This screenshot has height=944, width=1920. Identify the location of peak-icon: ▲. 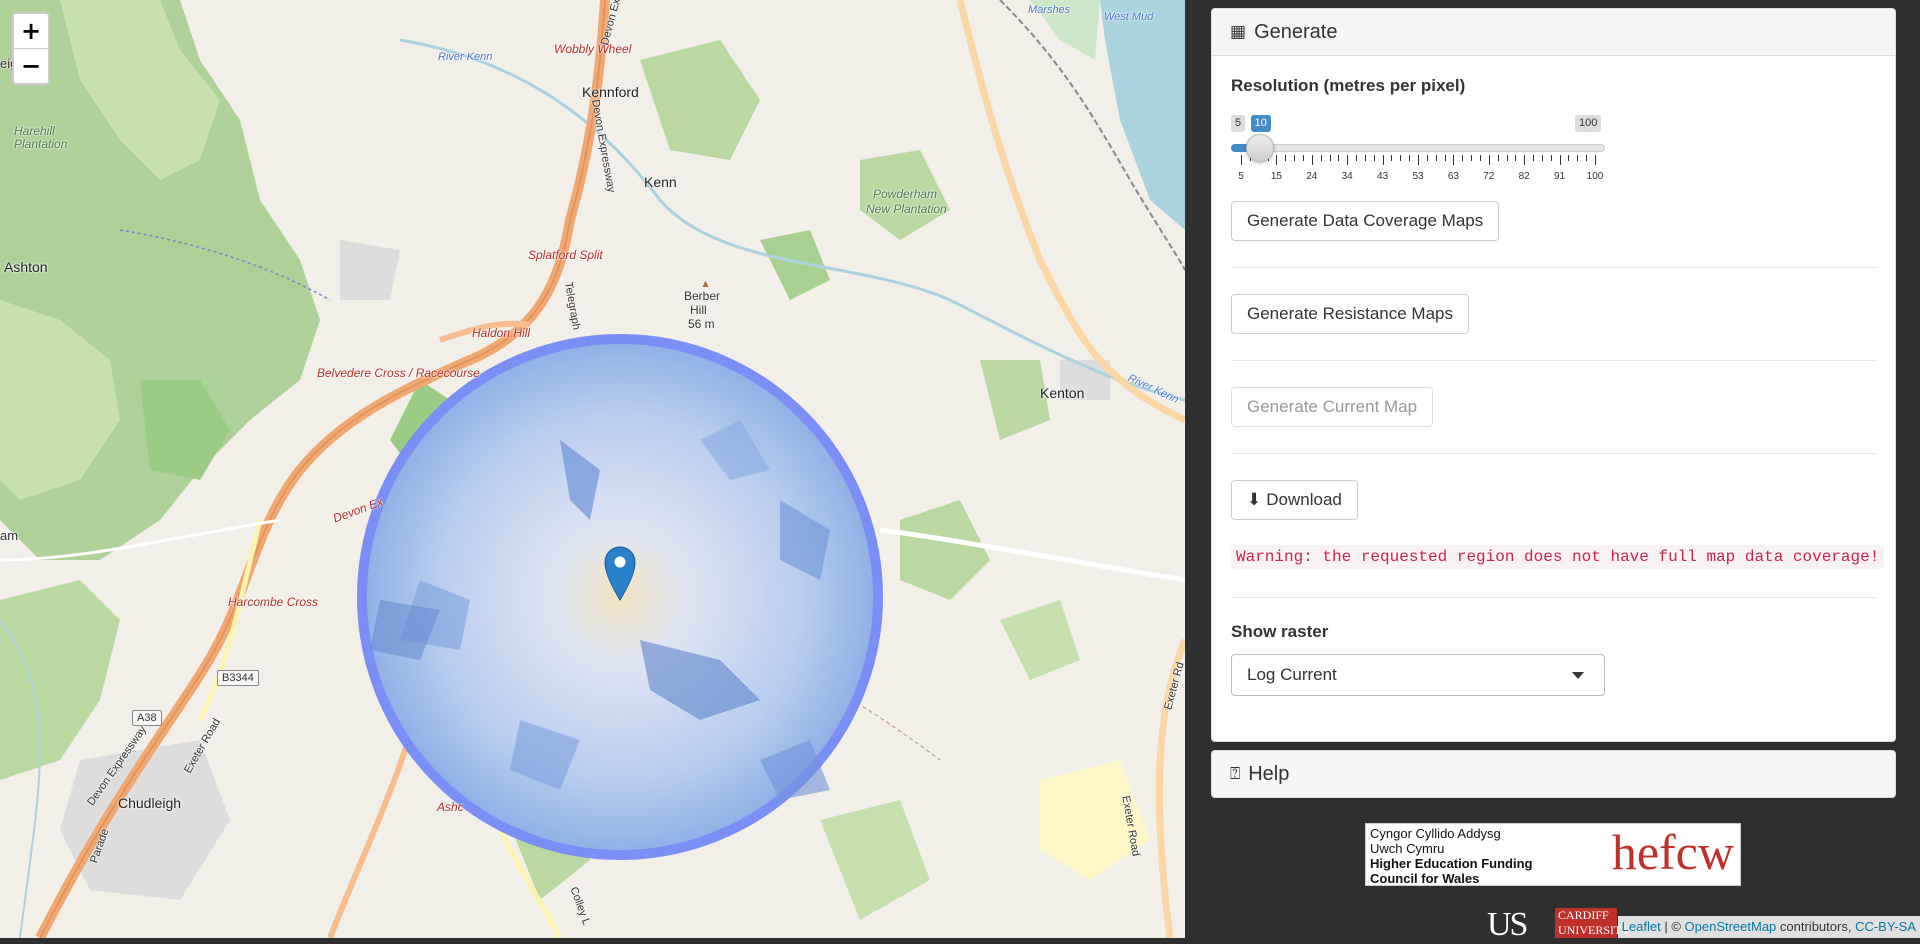
(705, 284).